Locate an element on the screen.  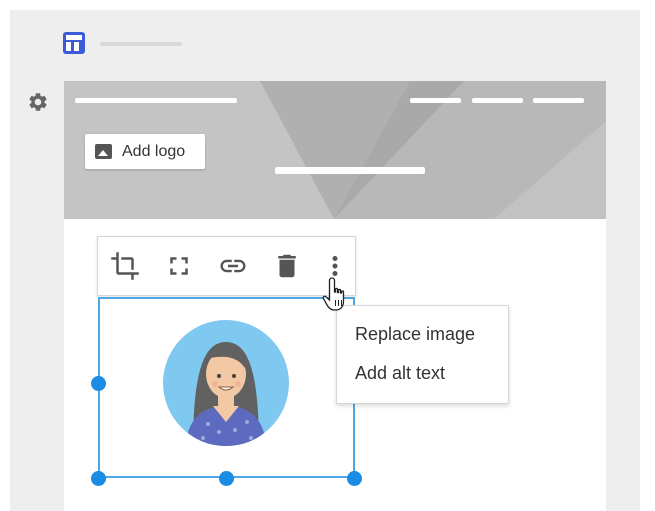
resize-handle-left is located at coordinates (98, 383).